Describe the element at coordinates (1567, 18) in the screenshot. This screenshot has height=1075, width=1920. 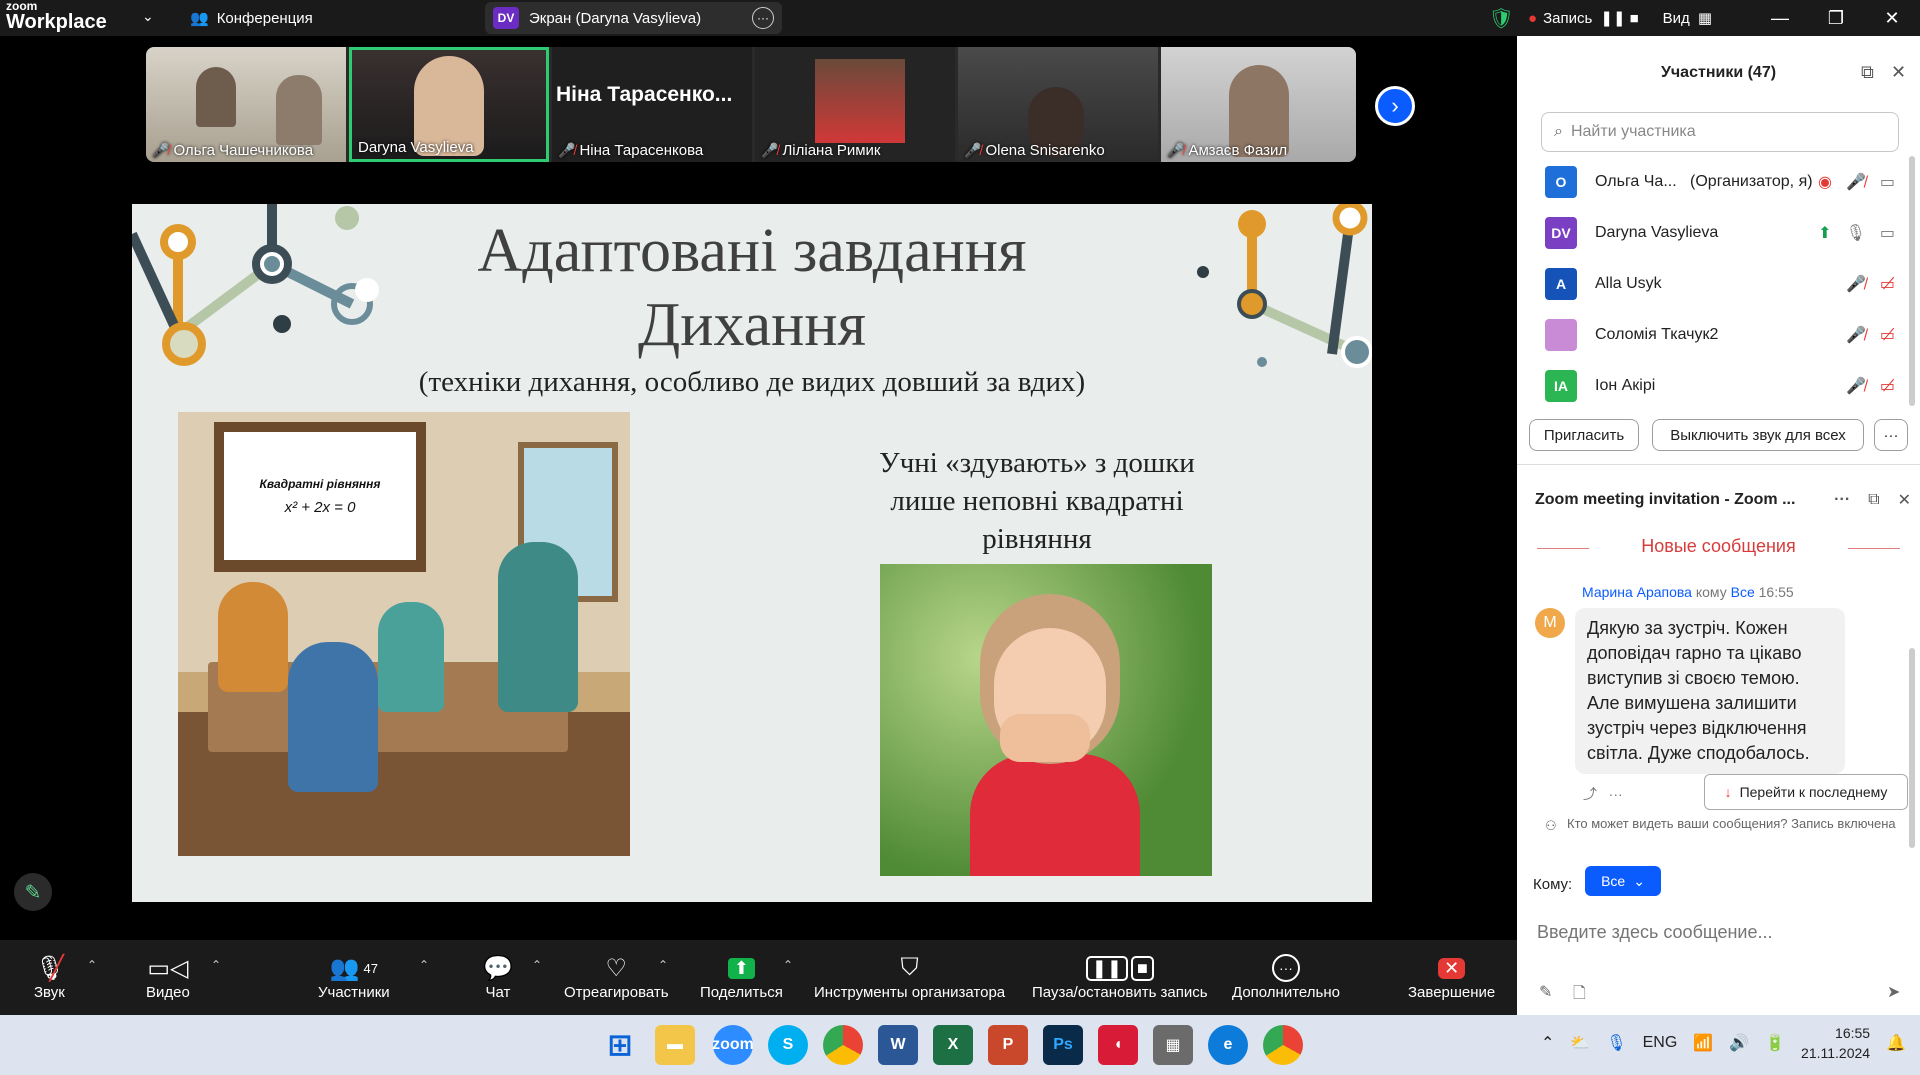
I see `recording-label: Запись` at that location.